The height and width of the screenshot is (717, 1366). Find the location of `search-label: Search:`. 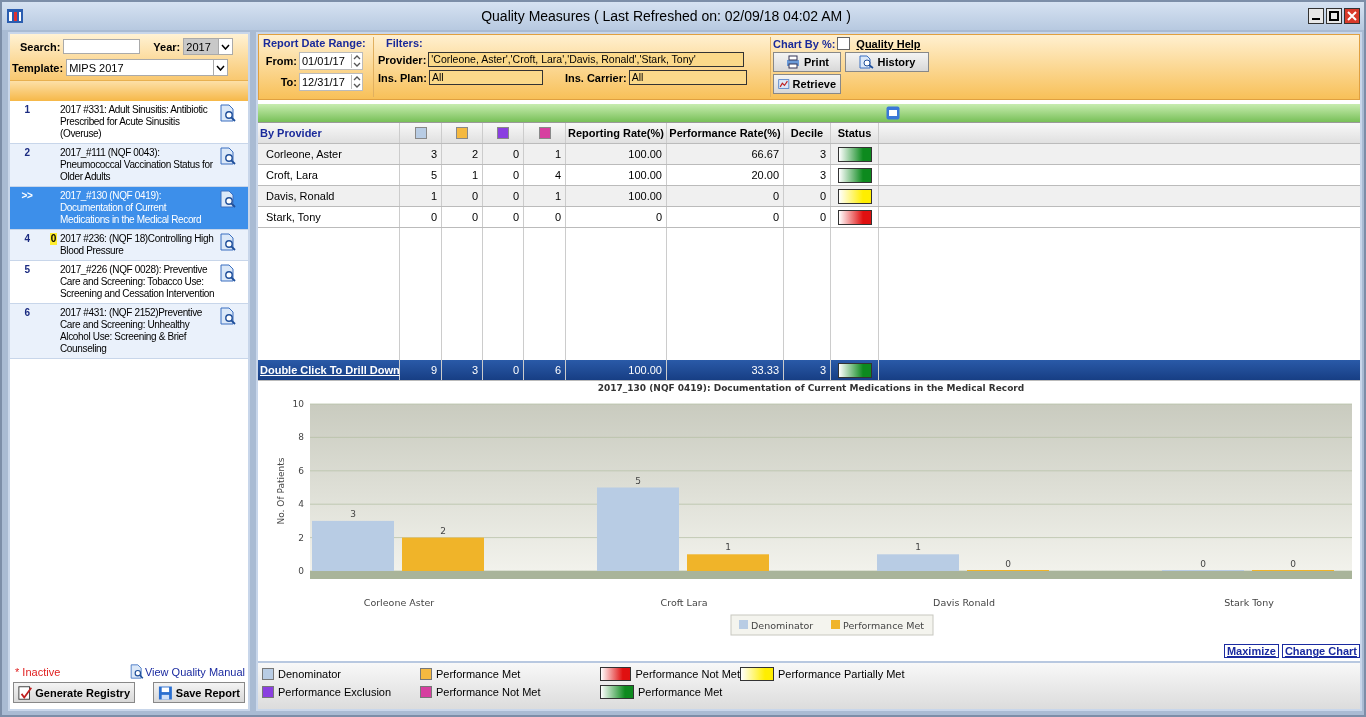

search-label: Search: is located at coordinates (40, 46).